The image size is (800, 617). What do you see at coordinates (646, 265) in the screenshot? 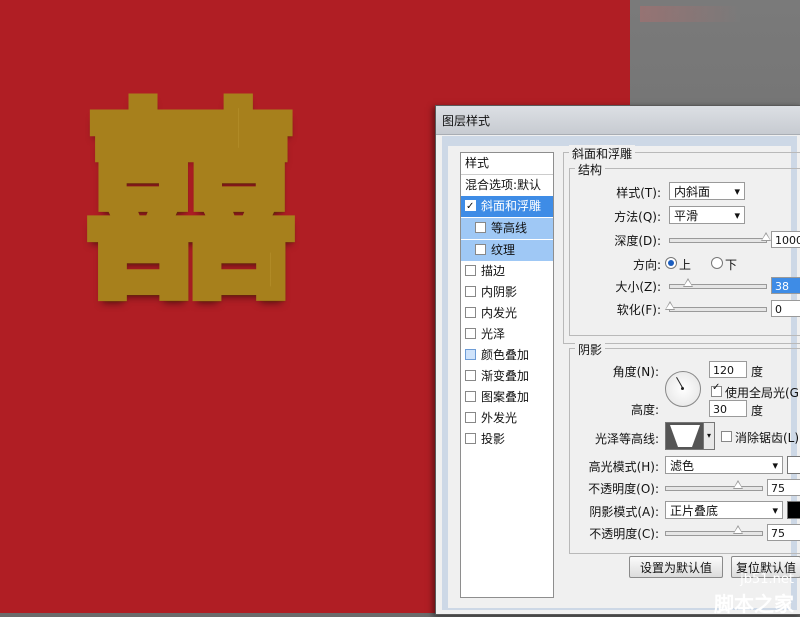
I see `direction-label: 方向:` at bounding box center [646, 265].